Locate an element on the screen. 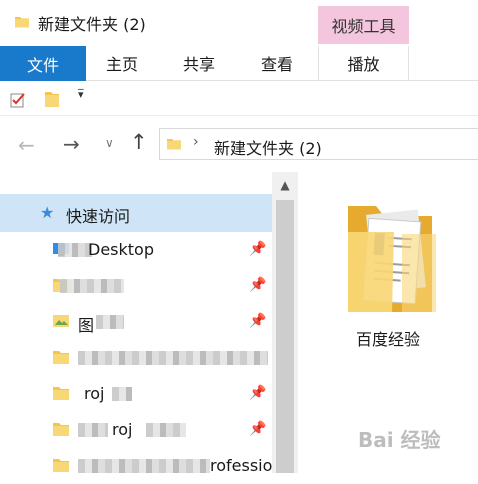  video-tools-context-header: 视频工具 is located at coordinates (363, 25).